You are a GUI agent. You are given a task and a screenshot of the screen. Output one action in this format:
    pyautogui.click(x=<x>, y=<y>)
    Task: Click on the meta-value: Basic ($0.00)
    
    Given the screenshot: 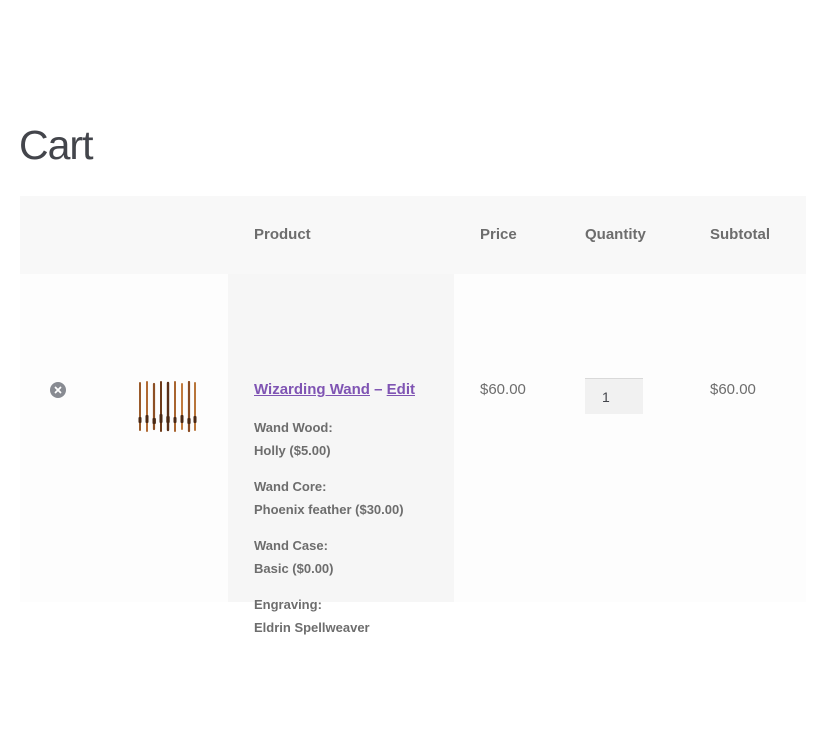 What is the action you would take?
    pyautogui.click(x=294, y=568)
    